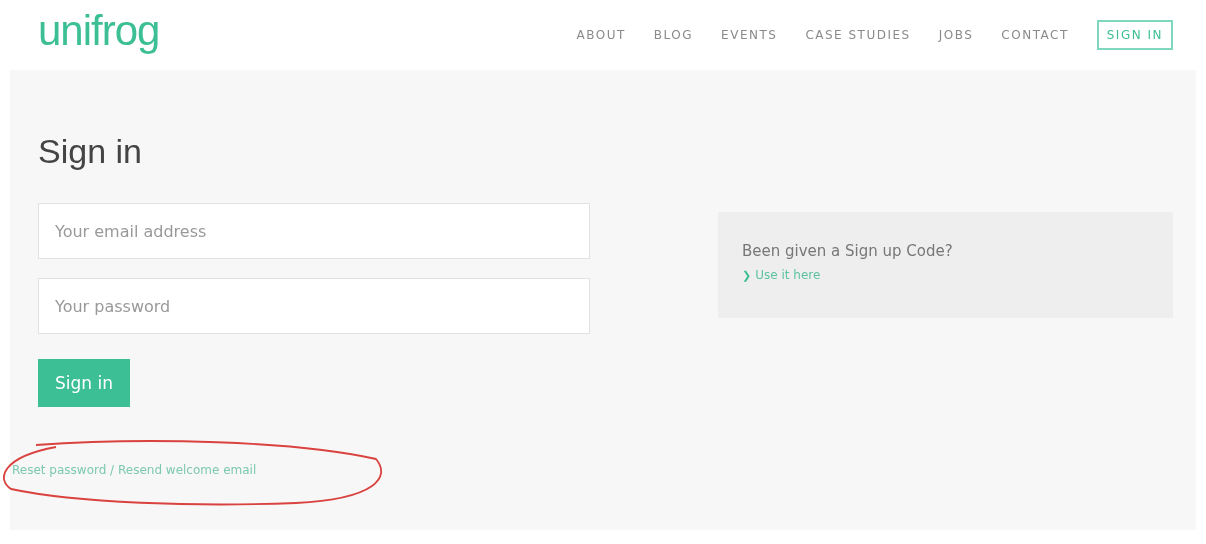  Describe the element at coordinates (956, 35) in the screenshot. I see `nav-link: JOBS` at that location.